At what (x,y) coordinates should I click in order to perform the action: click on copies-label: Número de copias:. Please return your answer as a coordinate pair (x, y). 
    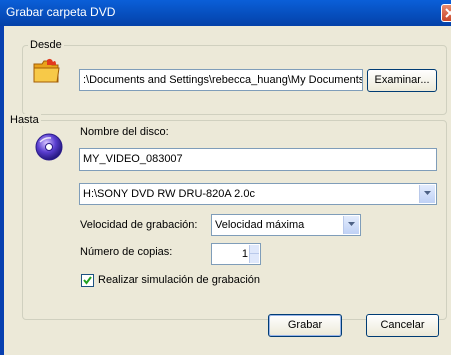
    Looking at the image, I should click on (126, 252).